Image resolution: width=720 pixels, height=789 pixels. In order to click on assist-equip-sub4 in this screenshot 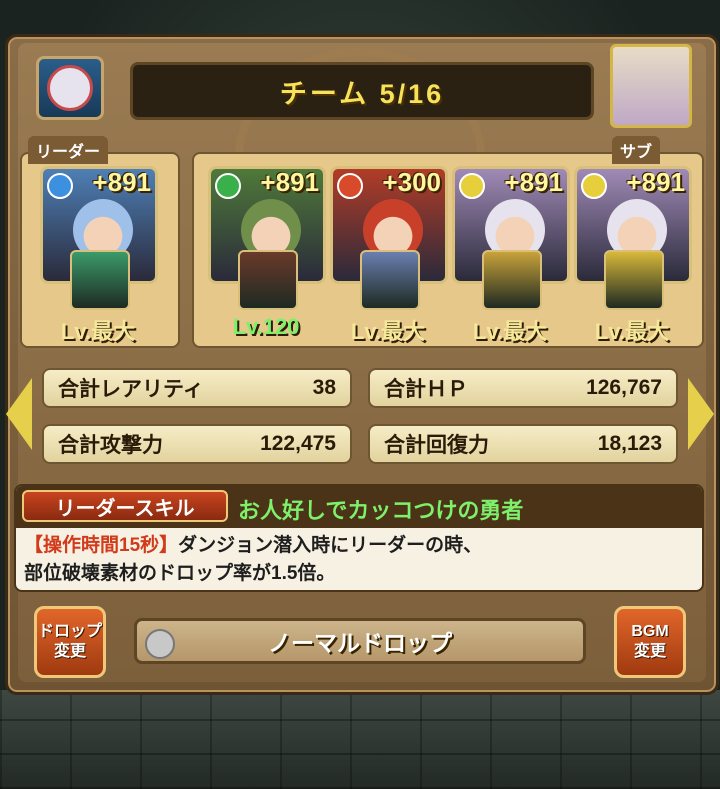, I will do `click(634, 280)`.